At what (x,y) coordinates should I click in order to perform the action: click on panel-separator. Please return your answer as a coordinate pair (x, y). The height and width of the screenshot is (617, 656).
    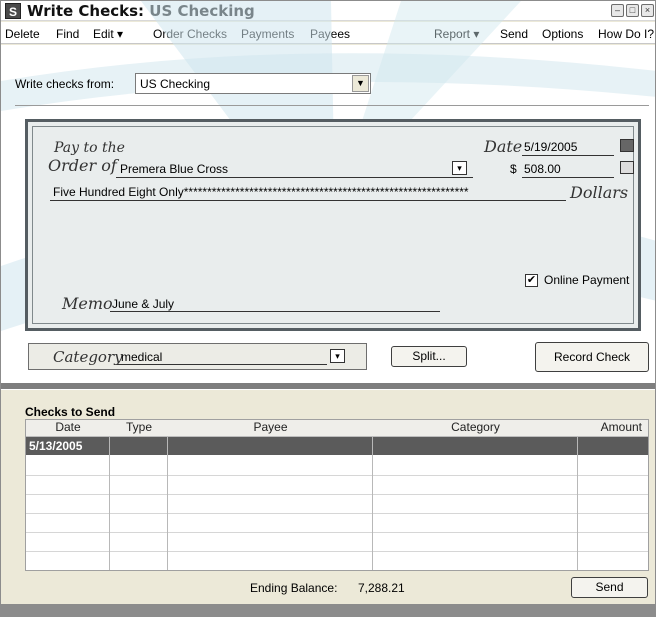
    Looking at the image, I should click on (328, 386).